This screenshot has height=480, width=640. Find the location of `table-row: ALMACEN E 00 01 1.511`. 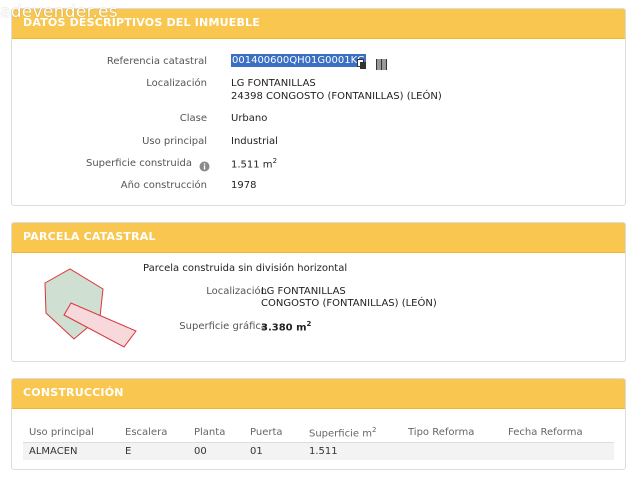

table-row: ALMACEN E 00 01 1.511 is located at coordinates (318, 451).